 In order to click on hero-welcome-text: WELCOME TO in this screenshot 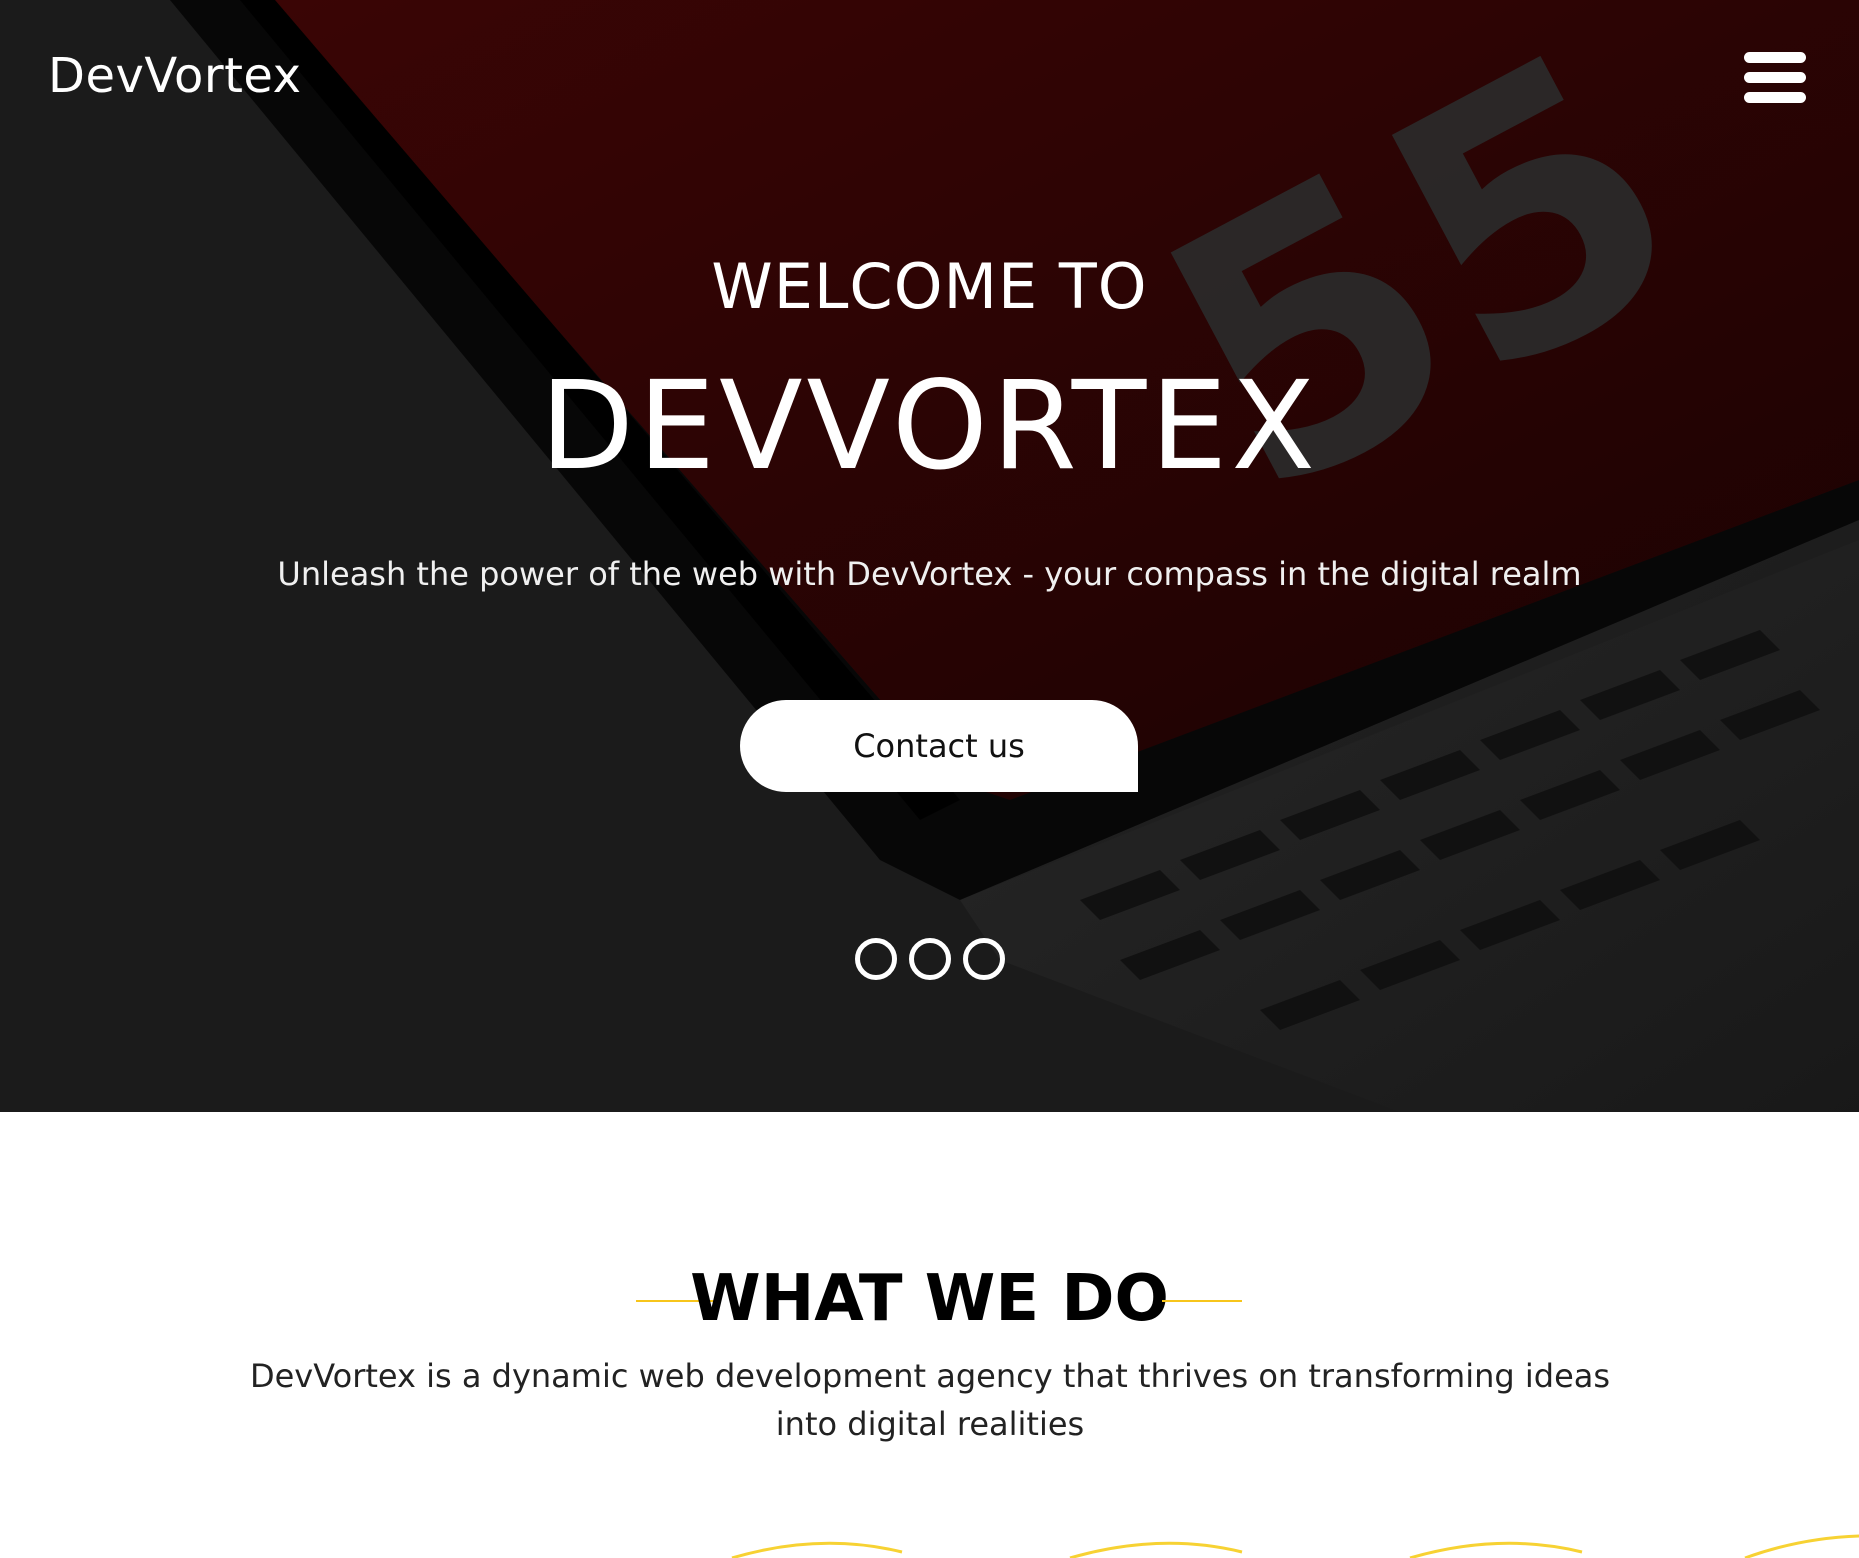, I will do `click(929, 286)`.